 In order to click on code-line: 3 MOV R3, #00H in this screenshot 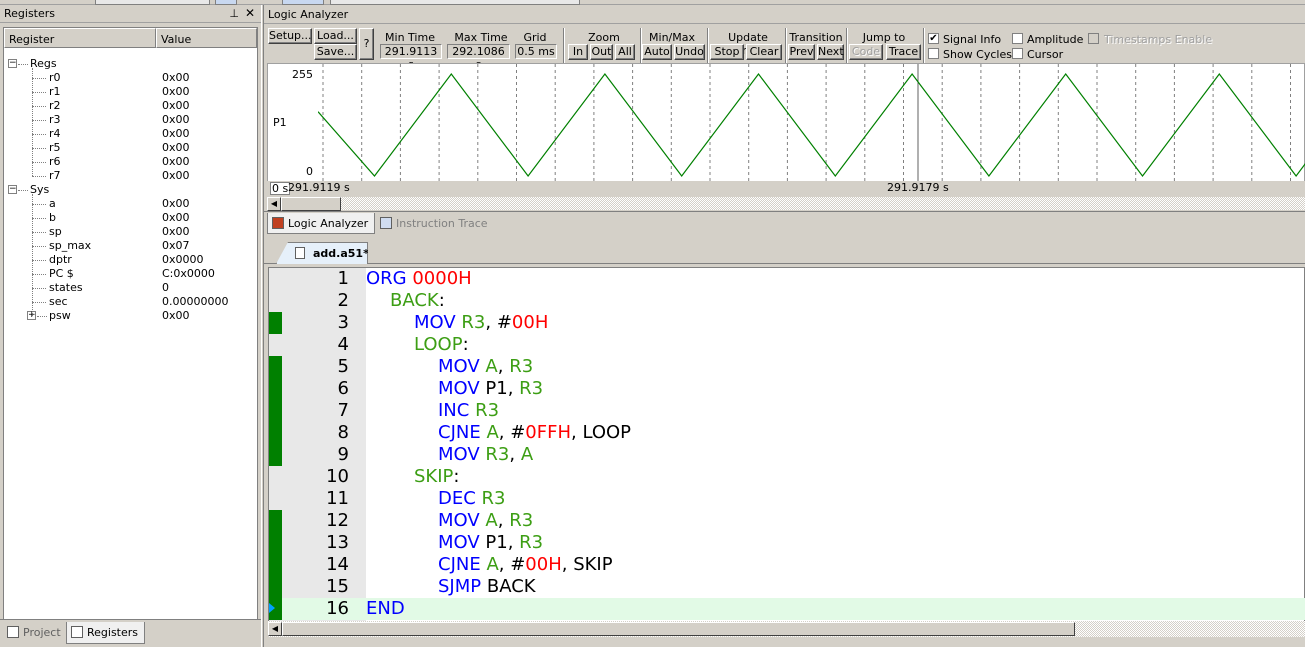, I will do `click(787, 323)`.